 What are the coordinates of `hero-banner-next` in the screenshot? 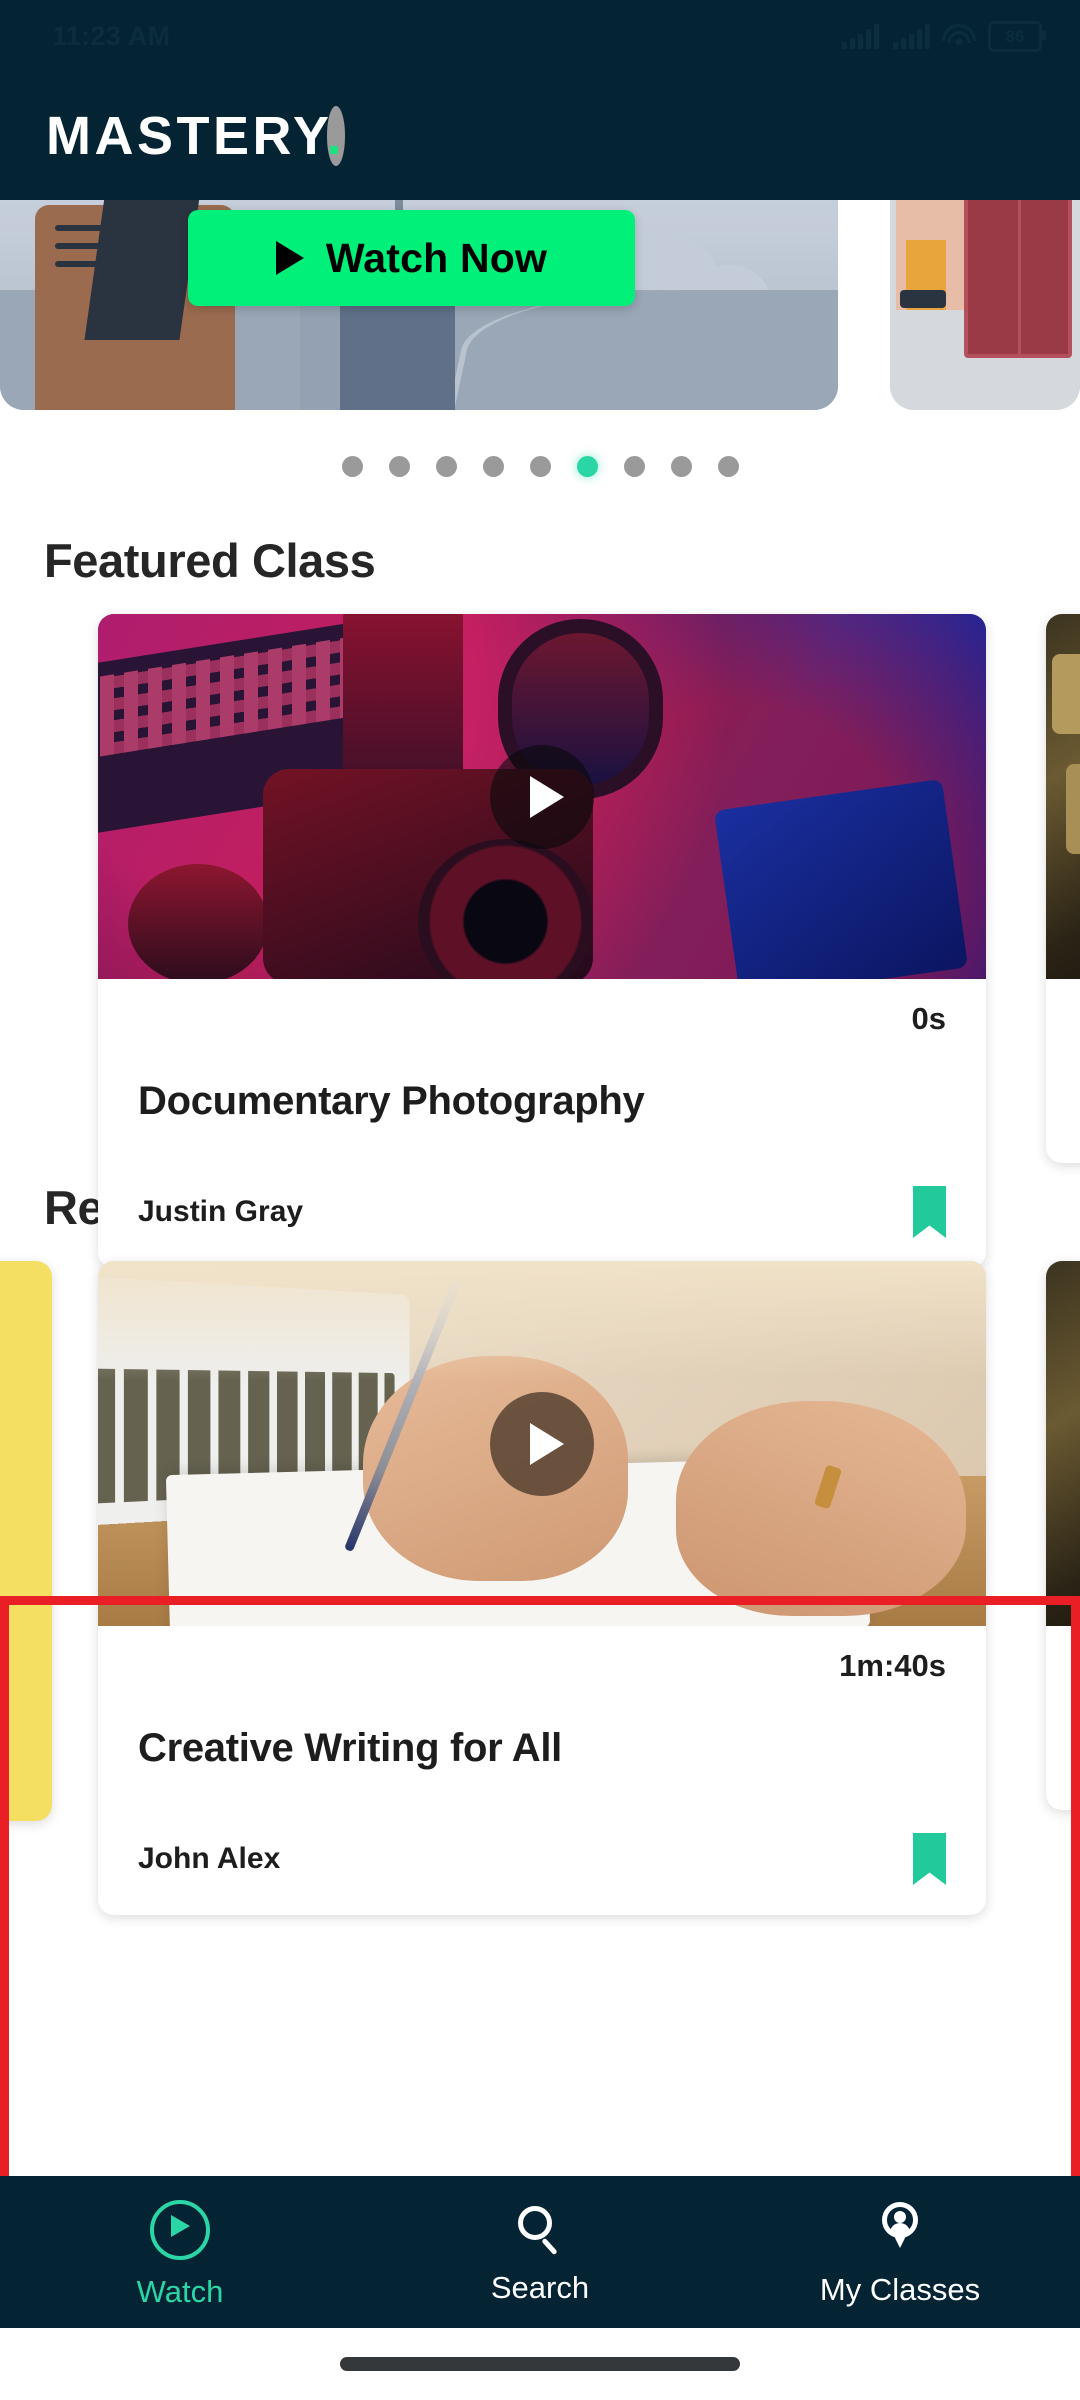 It's located at (985, 305).